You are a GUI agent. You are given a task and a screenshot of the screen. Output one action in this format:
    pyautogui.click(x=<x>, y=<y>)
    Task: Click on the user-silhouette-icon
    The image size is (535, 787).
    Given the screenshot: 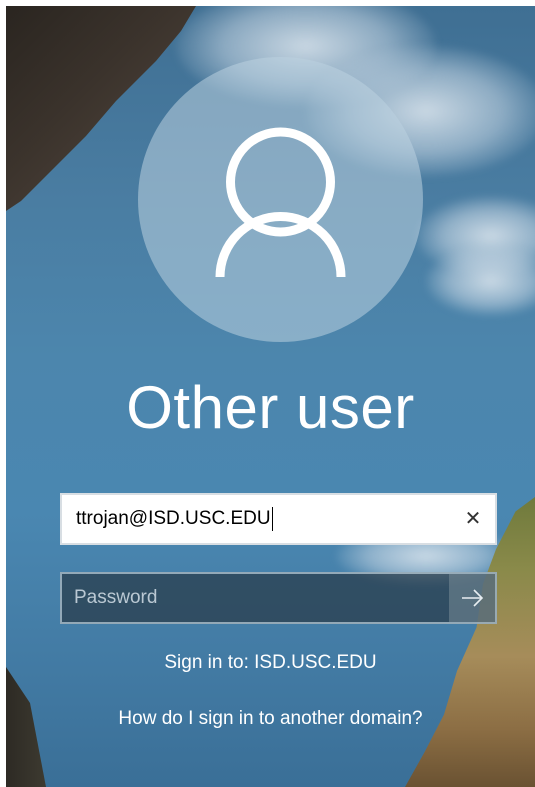 What is the action you would take?
    pyautogui.click(x=280, y=202)
    